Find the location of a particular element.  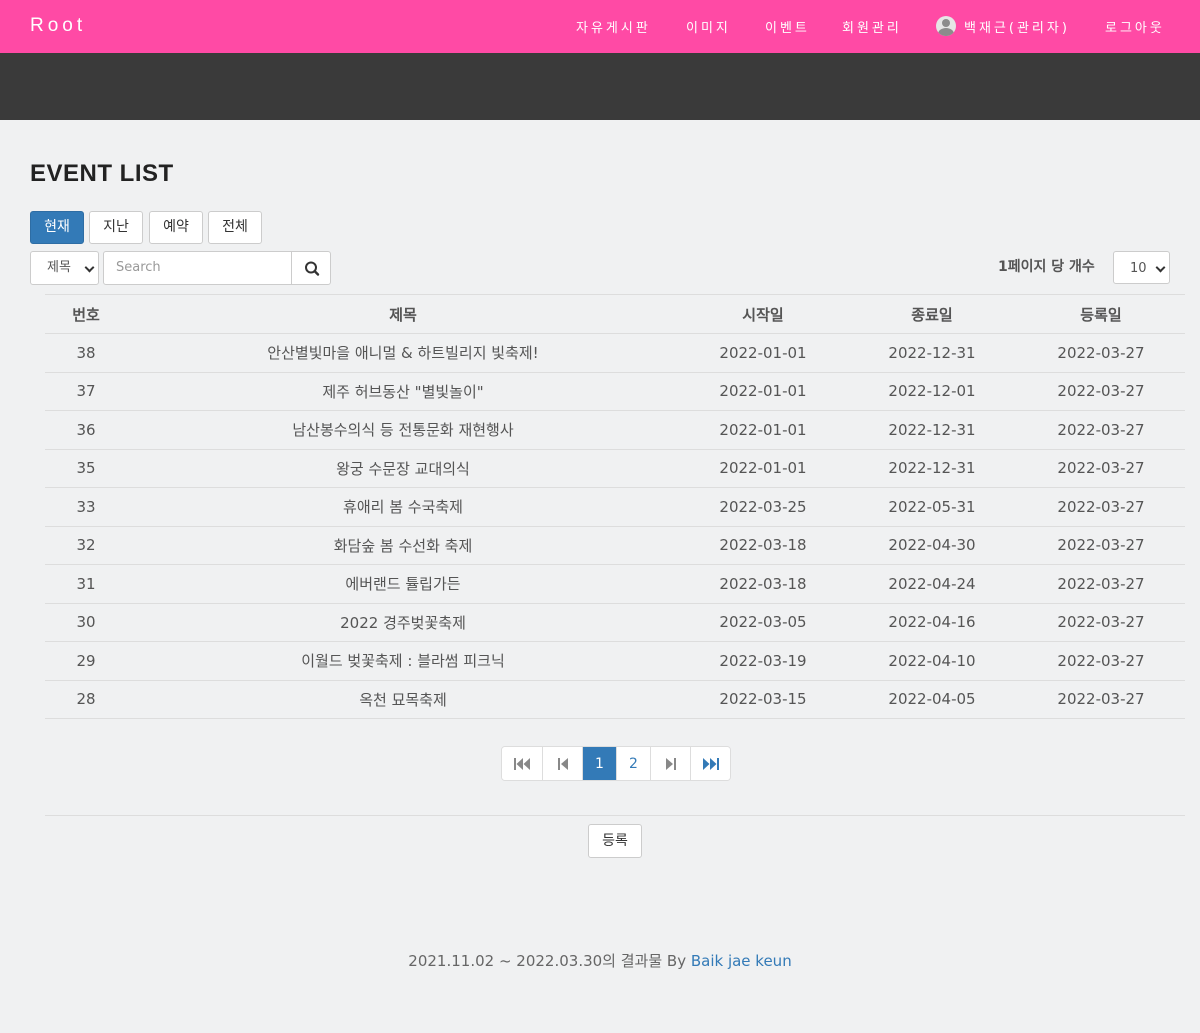

cell-end-date: 2022-04-05 is located at coordinates (932, 699).